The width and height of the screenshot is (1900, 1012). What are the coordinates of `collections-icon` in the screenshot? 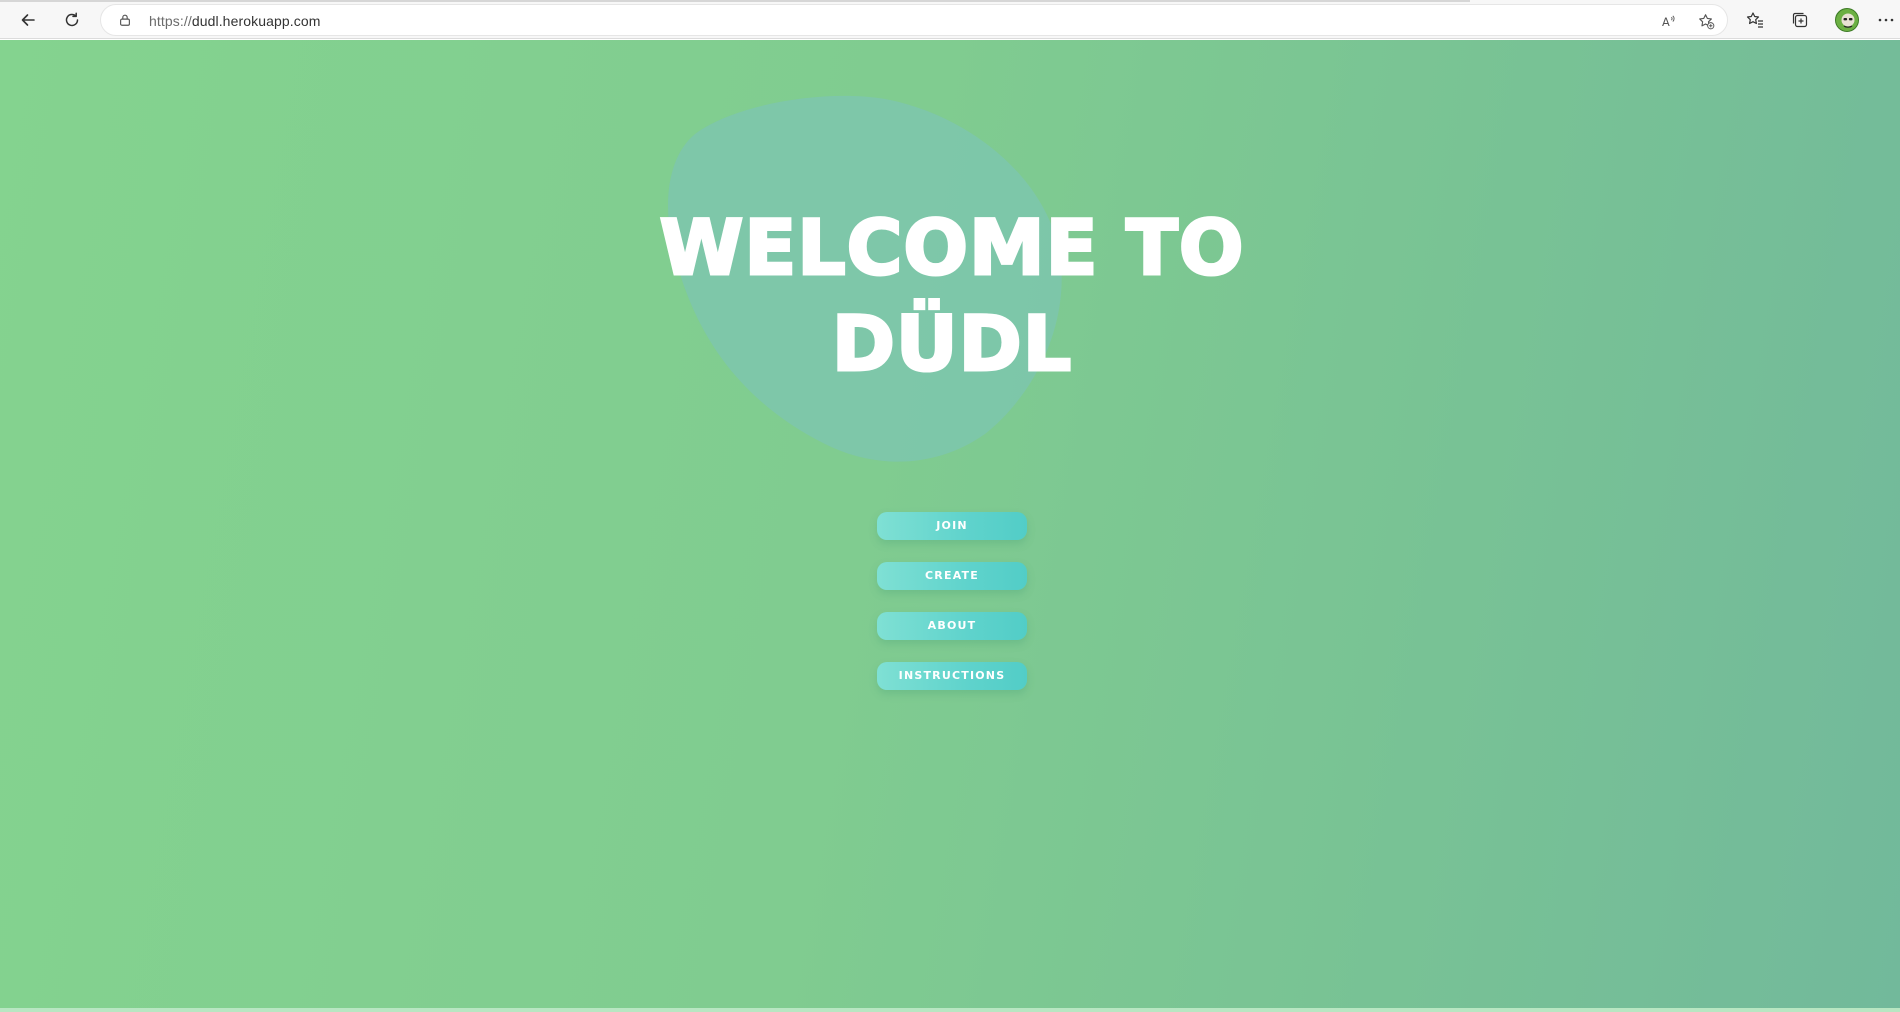 It's located at (1800, 20).